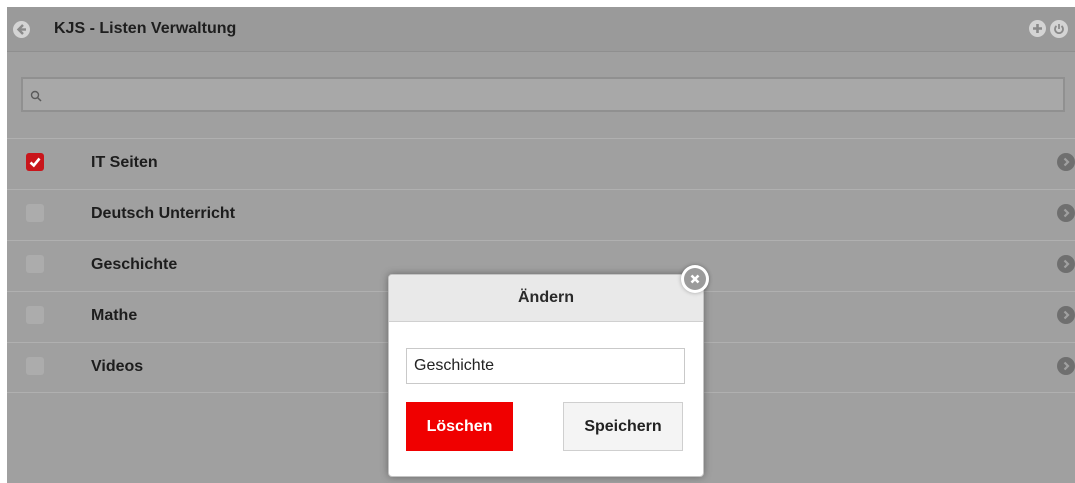 The width and height of the screenshot is (1075, 483). Describe the element at coordinates (695, 279) in the screenshot. I see `close-icon` at that location.